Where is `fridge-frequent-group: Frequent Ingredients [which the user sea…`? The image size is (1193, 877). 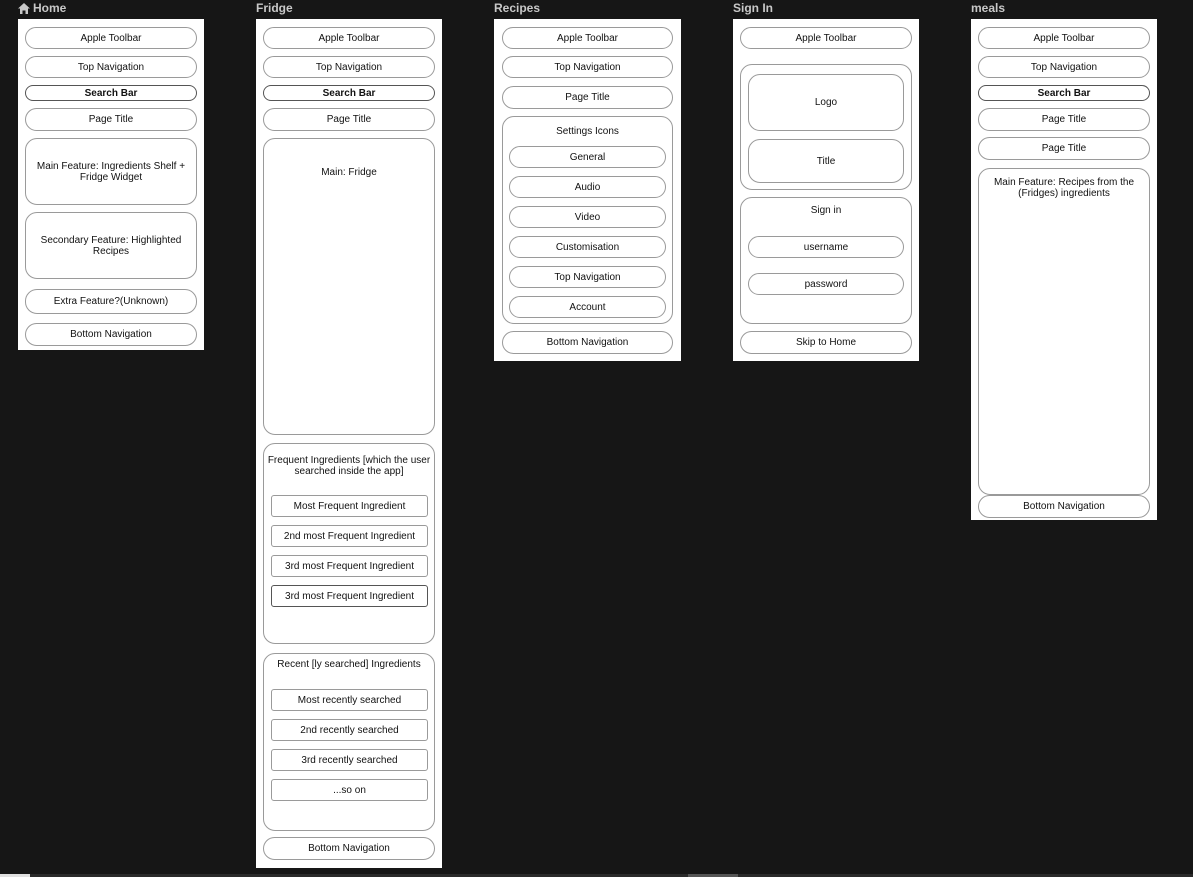 fridge-frequent-group: Frequent Ingredients [which the user sea… is located at coordinates (349, 543).